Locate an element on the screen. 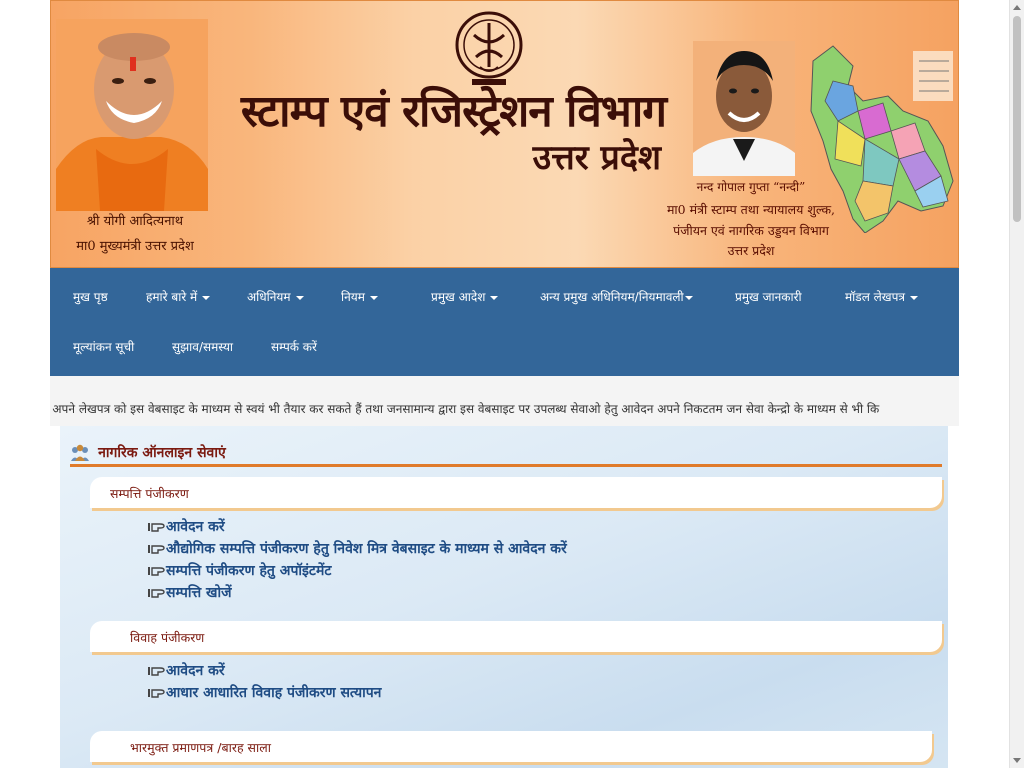  cm-designation: मा0 मुख्यमंत्री उत्तर प्रदेश is located at coordinates (135, 246).